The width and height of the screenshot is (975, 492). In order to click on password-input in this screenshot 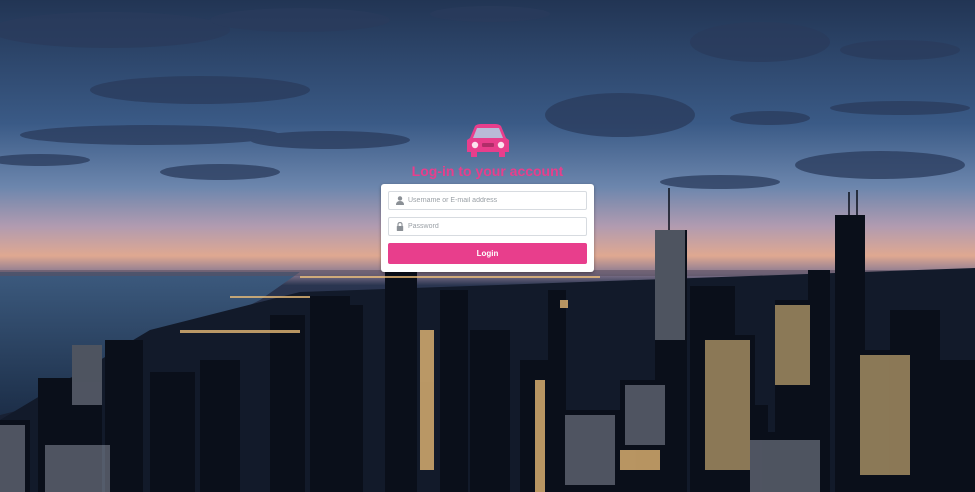, I will do `click(496, 226)`.